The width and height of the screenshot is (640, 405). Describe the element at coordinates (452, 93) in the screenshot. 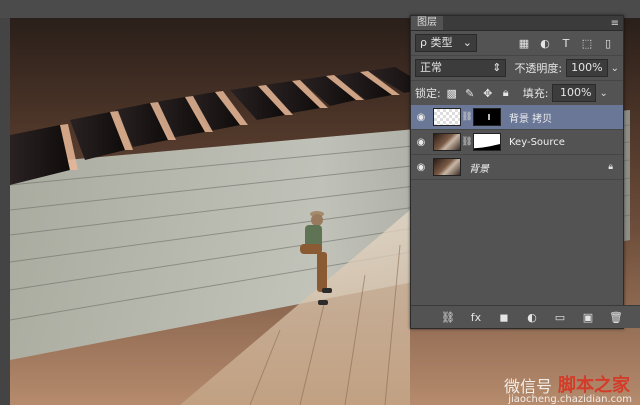

I see `lock-transparent-pixels-icon: ▩` at that location.